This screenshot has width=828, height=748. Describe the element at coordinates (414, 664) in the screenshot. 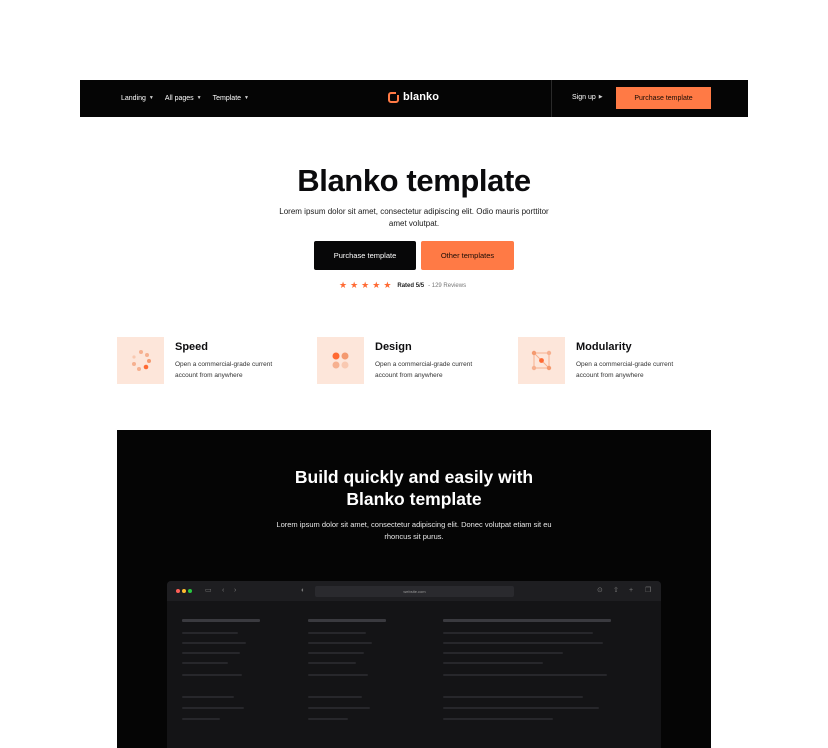

I see `browser-mockup: ▭ ‹ › ◐ website.com ⊙ ⇧ + ❐` at that location.